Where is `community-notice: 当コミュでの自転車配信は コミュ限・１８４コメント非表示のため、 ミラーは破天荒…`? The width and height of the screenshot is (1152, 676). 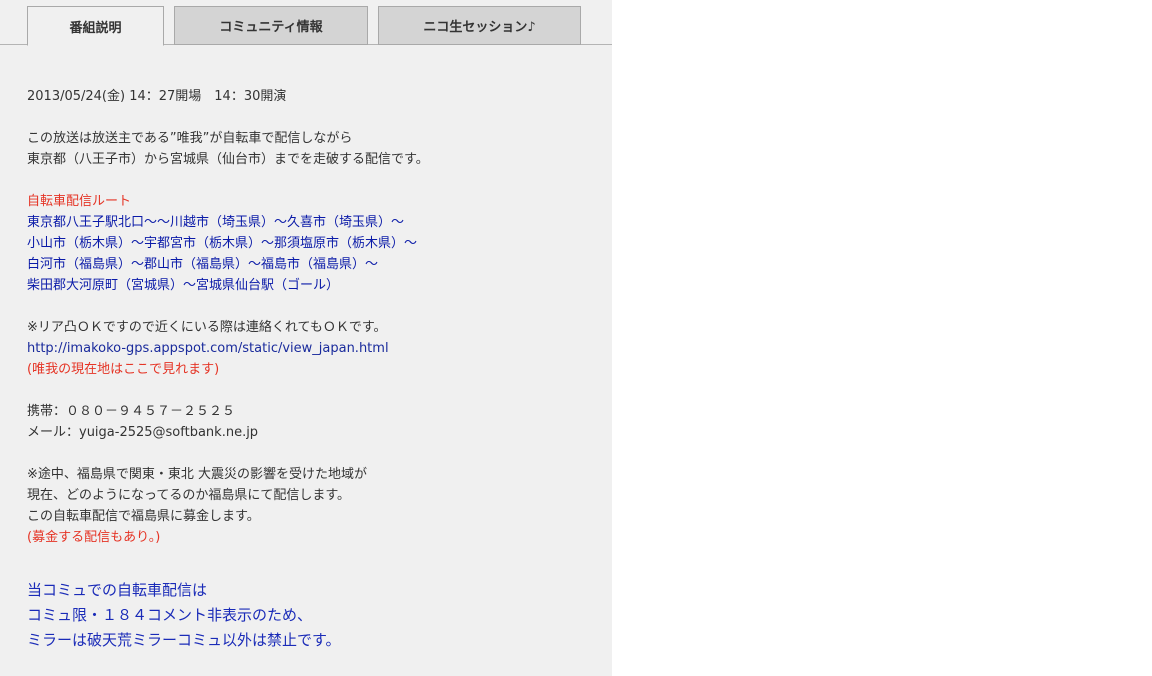
community-notice: 当コミュでの自転車配信は コミュ限・１８４コメント非表示のため、 ミラーは破天荒… is located at coordinates (184, 615).